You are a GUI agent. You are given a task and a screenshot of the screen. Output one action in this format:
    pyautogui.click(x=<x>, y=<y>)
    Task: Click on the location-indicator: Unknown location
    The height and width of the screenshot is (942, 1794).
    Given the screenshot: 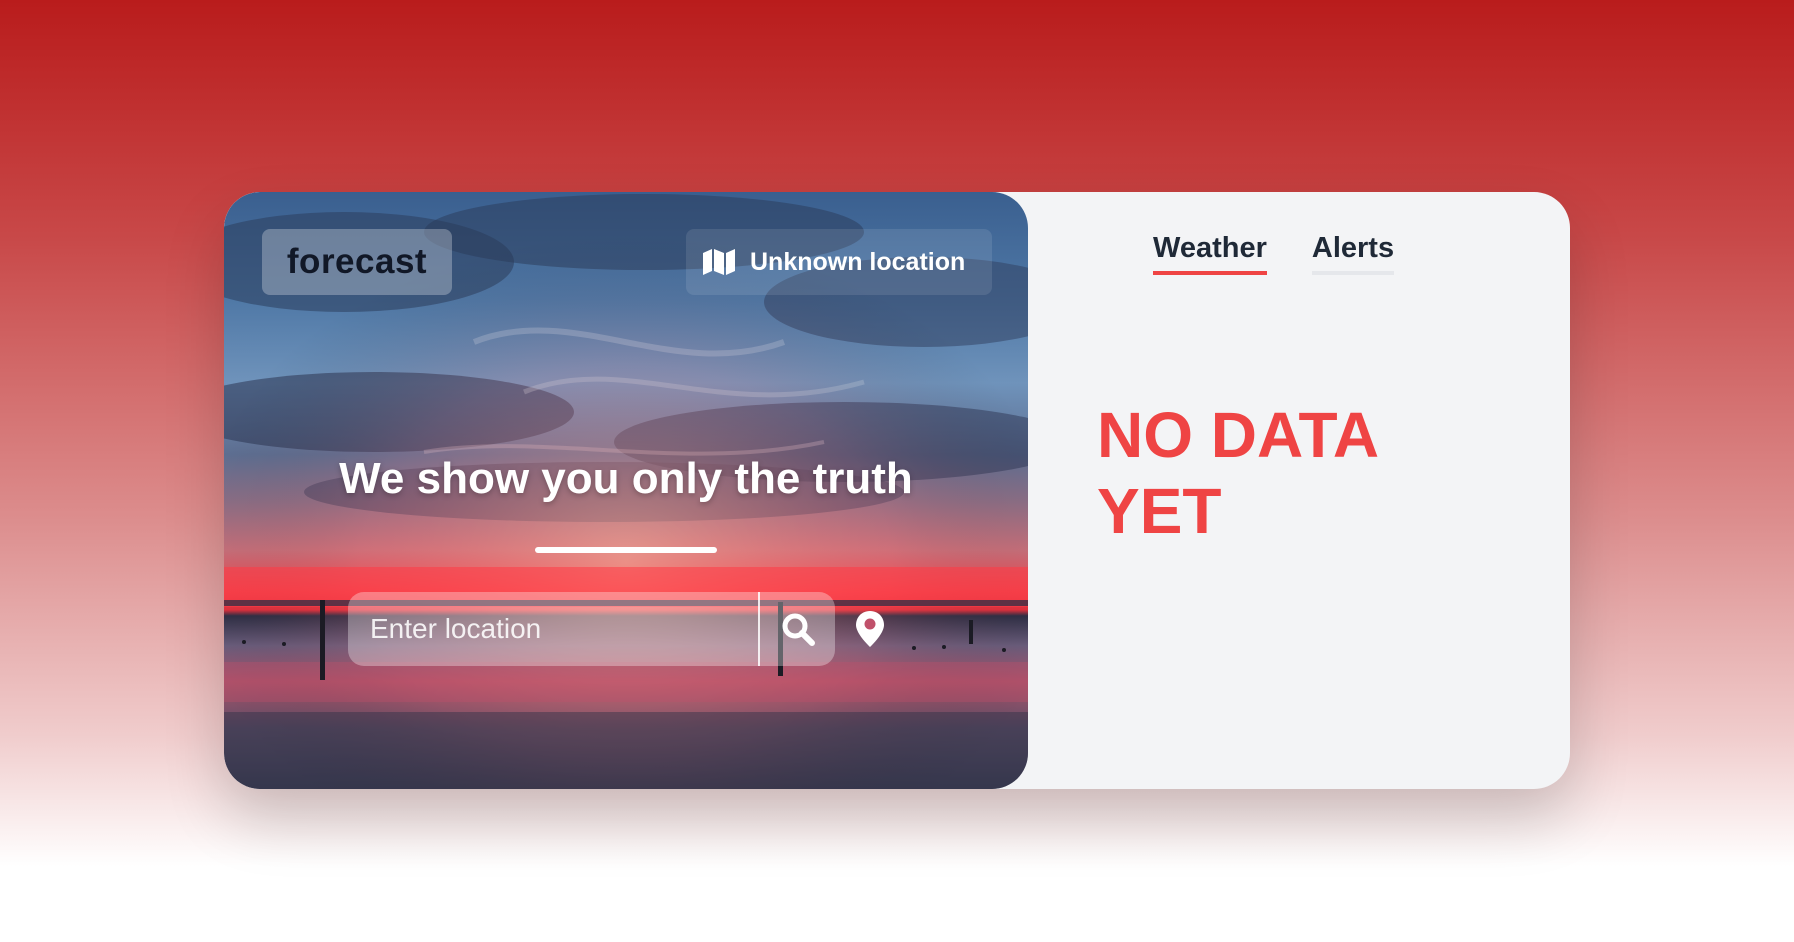 What is the action you would take?
    pyautogui.click(x=839, y=262)
    